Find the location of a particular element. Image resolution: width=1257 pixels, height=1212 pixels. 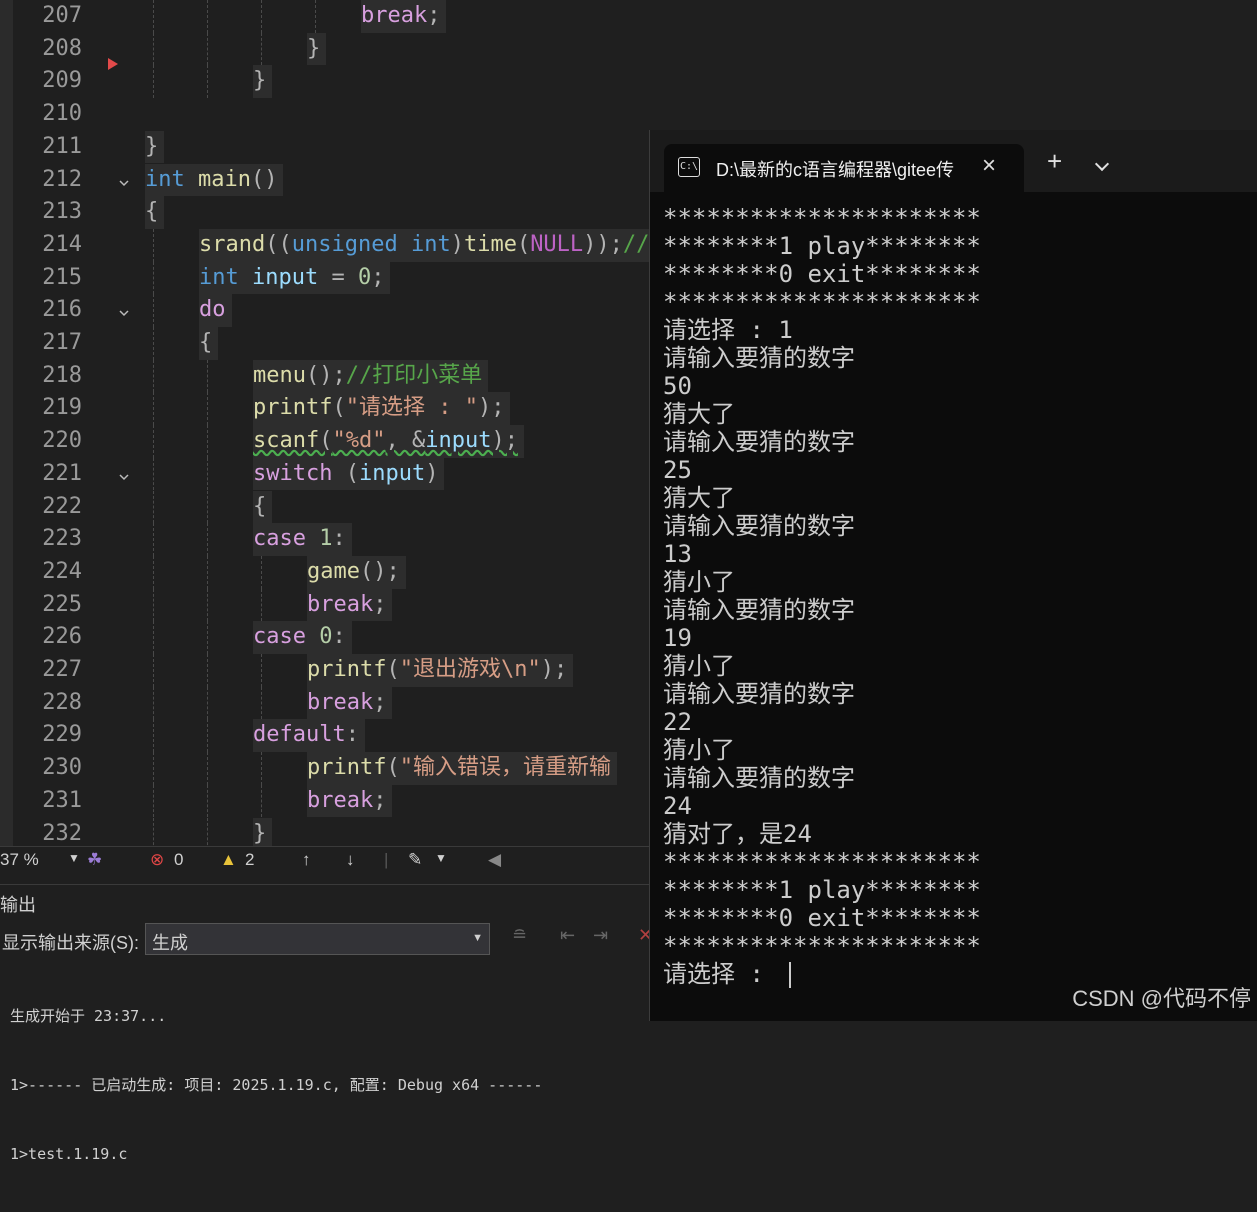

code-text: int main() is located at coordinates (214, 180).